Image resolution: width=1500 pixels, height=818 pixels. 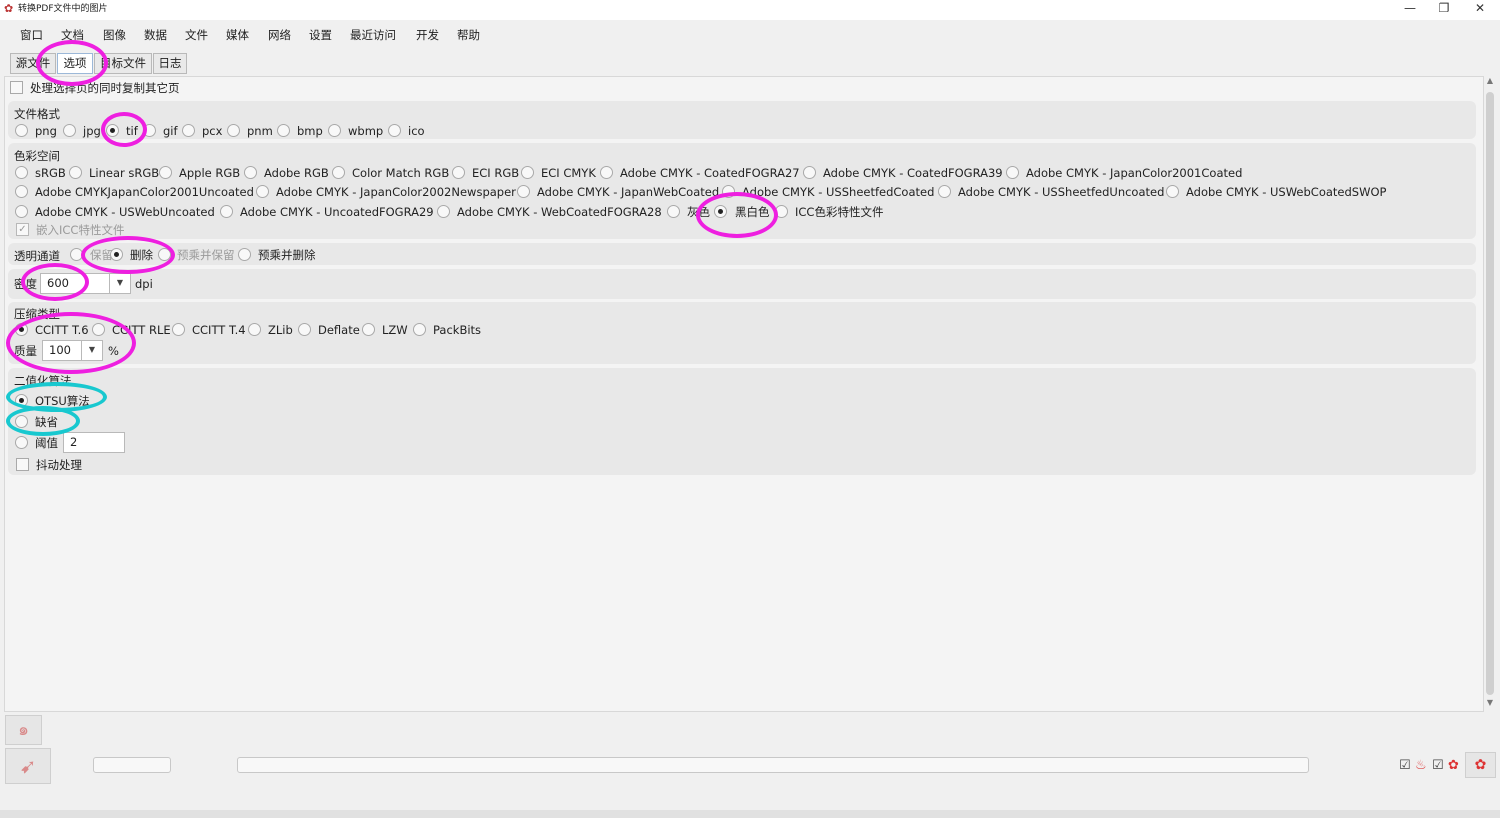 What do you see at coordinates (1490, 82) in the screenshot?
I see `scroll-up-icon: ▲` at bounding box center [1490, 82].